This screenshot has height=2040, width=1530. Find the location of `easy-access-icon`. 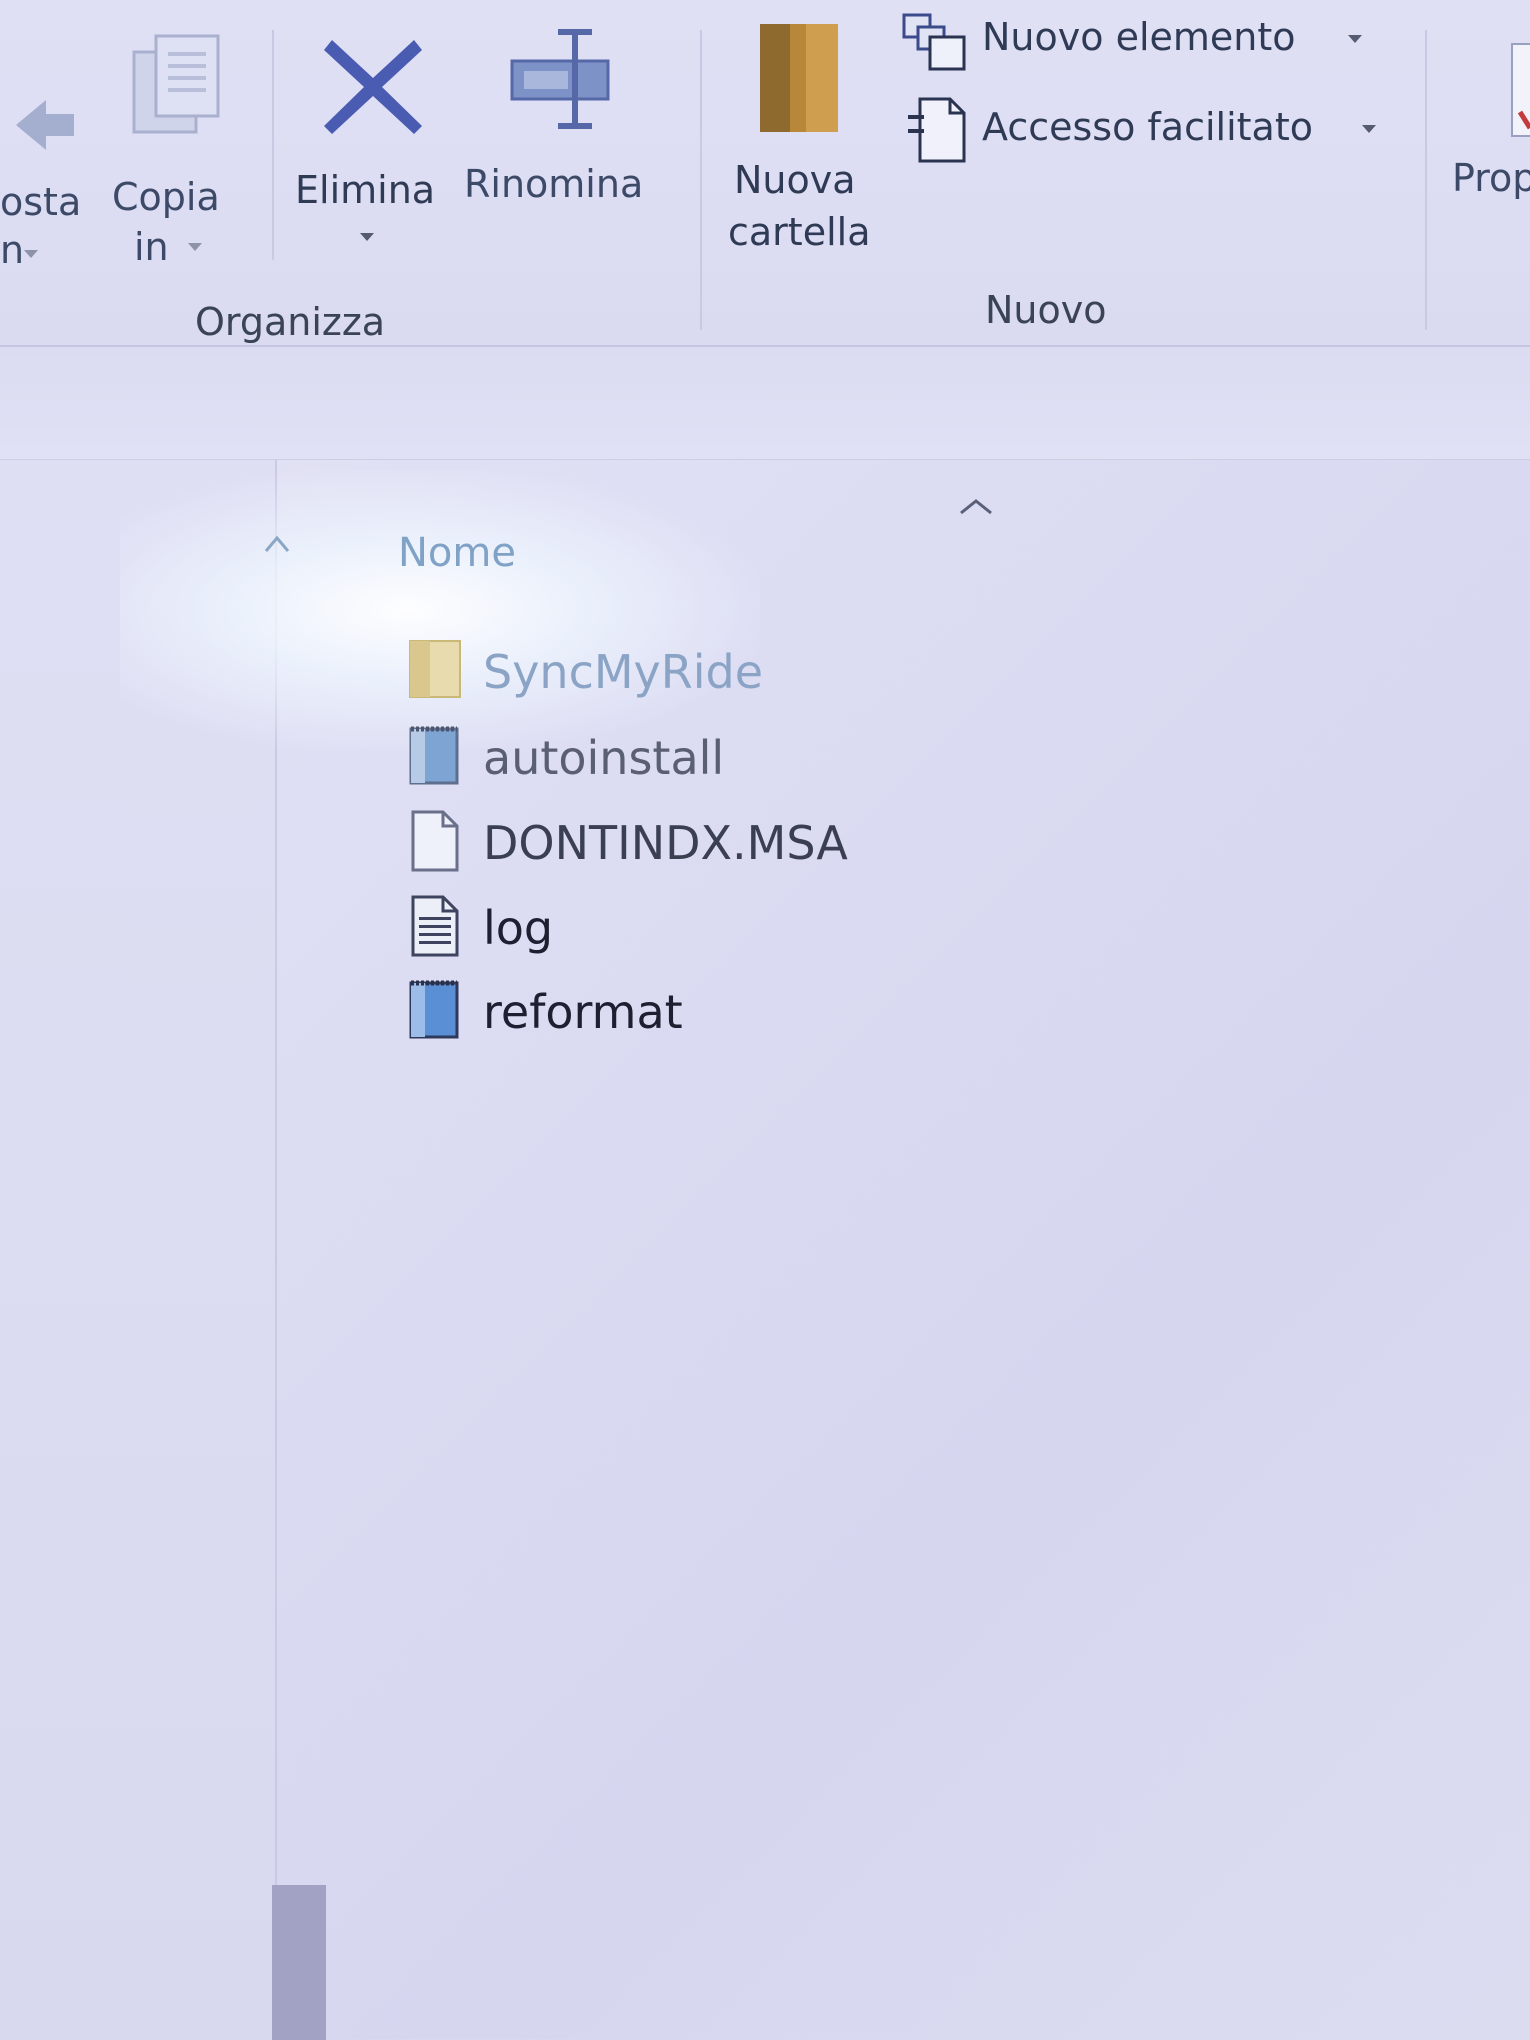

easy-access-icon is located at coordinates (937, 130).